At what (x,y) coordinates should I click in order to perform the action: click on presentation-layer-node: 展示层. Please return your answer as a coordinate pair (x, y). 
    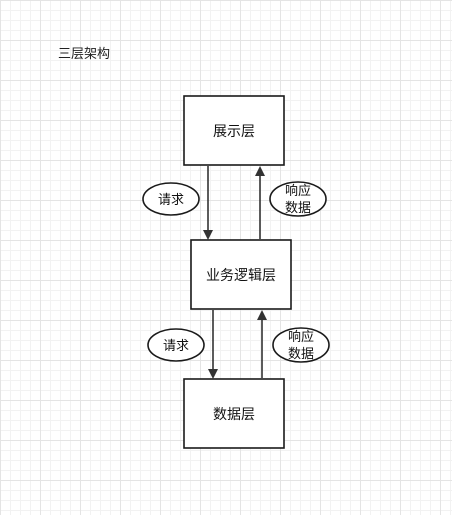
    Looking at the image, I should click on (234, 130).